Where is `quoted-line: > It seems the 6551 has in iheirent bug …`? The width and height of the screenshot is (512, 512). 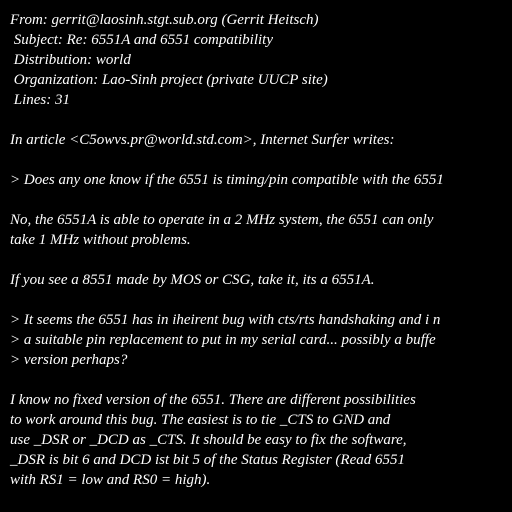 quoted-line: > It seems the 6551 has in iheirent bug … is located at coordinates (225, 320).